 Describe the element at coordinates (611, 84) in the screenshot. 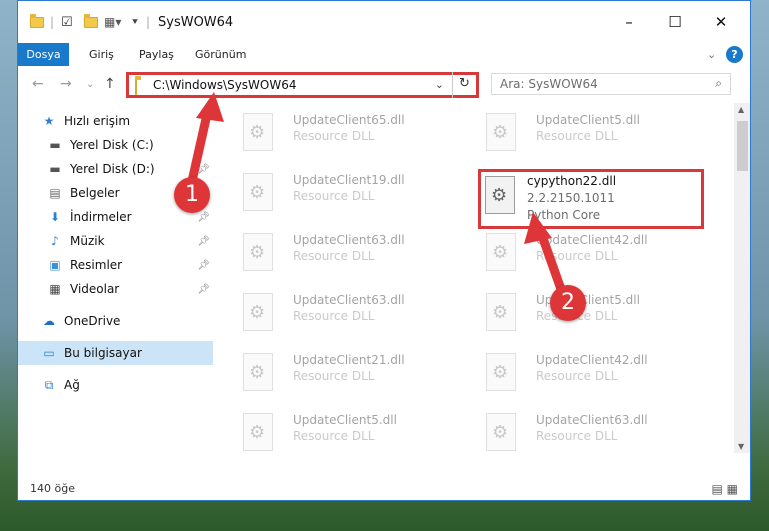

I see `search-input: Ara: SysWOW64 ⌕` at that location.